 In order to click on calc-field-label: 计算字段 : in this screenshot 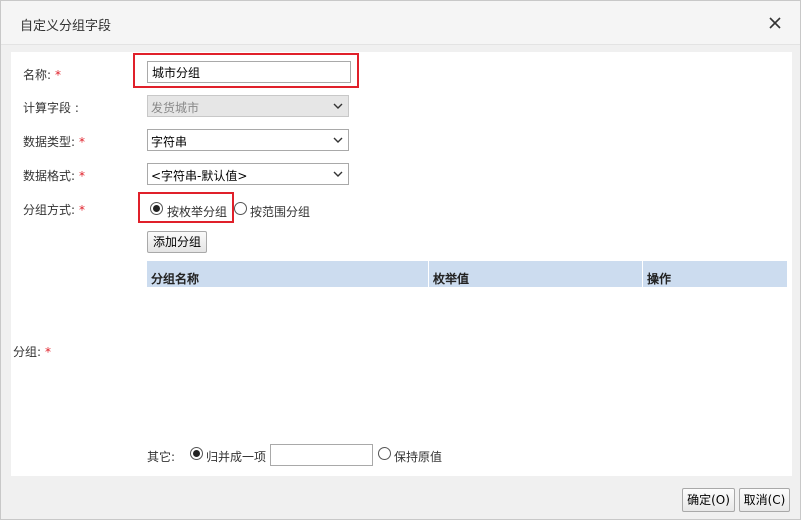, I will do `click(51, 108)`.